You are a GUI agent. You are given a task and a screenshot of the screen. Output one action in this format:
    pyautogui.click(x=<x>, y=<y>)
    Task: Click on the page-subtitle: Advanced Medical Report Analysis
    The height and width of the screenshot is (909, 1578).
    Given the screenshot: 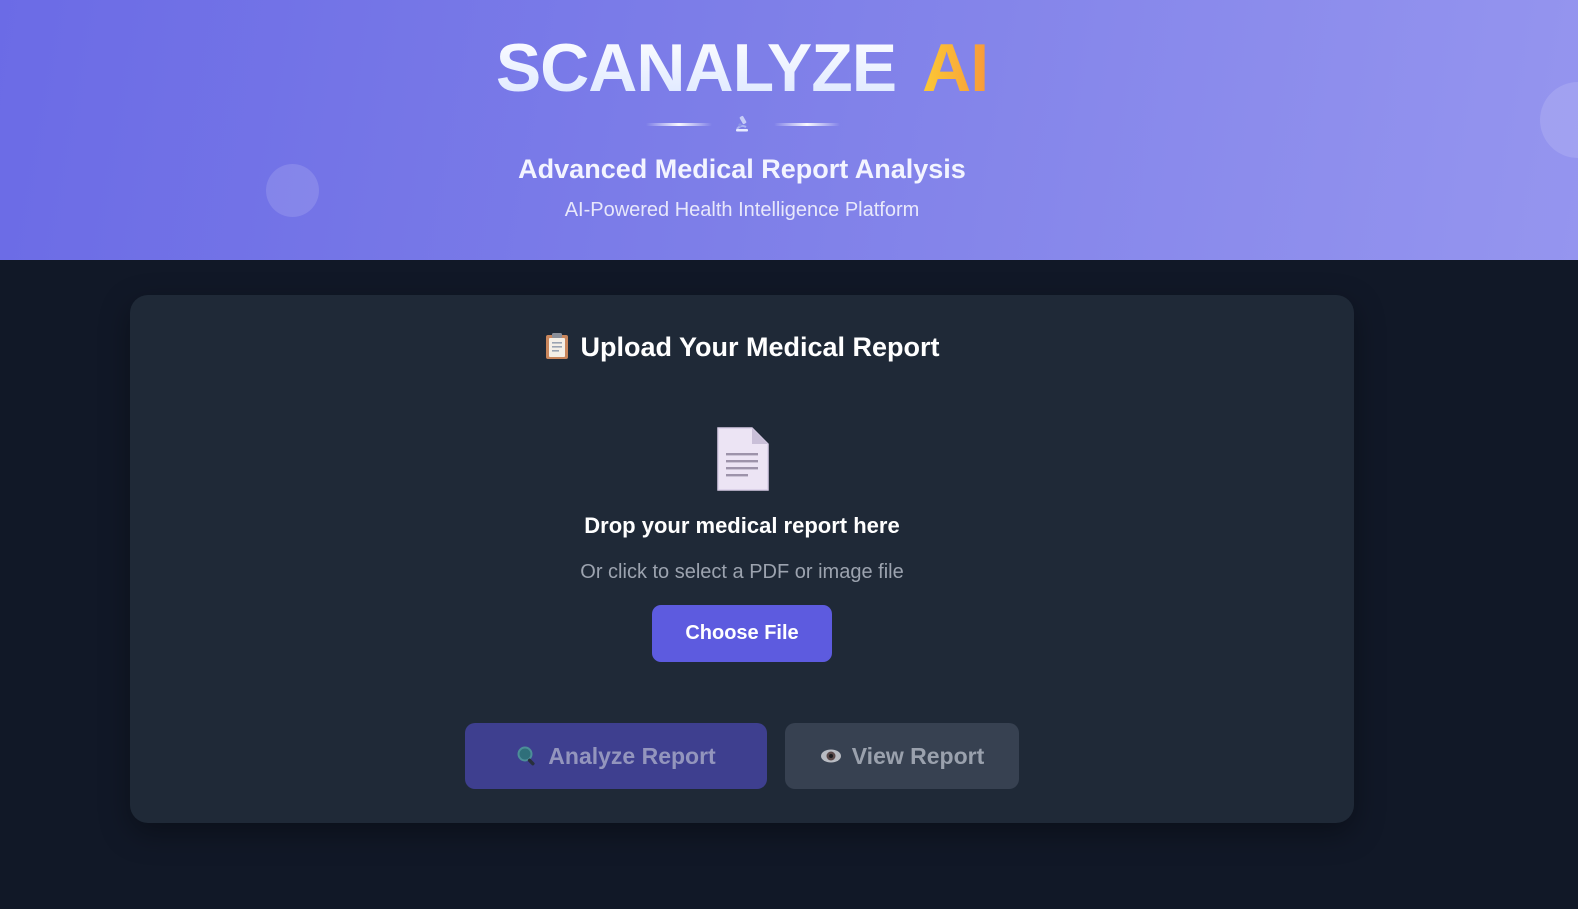 What is the action you would take?
    pyautogui.click(x=742, y=169)
    